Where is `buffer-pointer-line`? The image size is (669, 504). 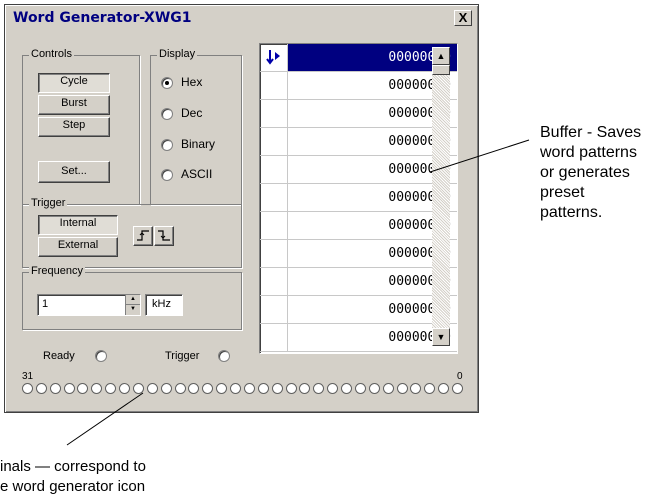
buffer-pointer-line is located at coordinates (479, 156).